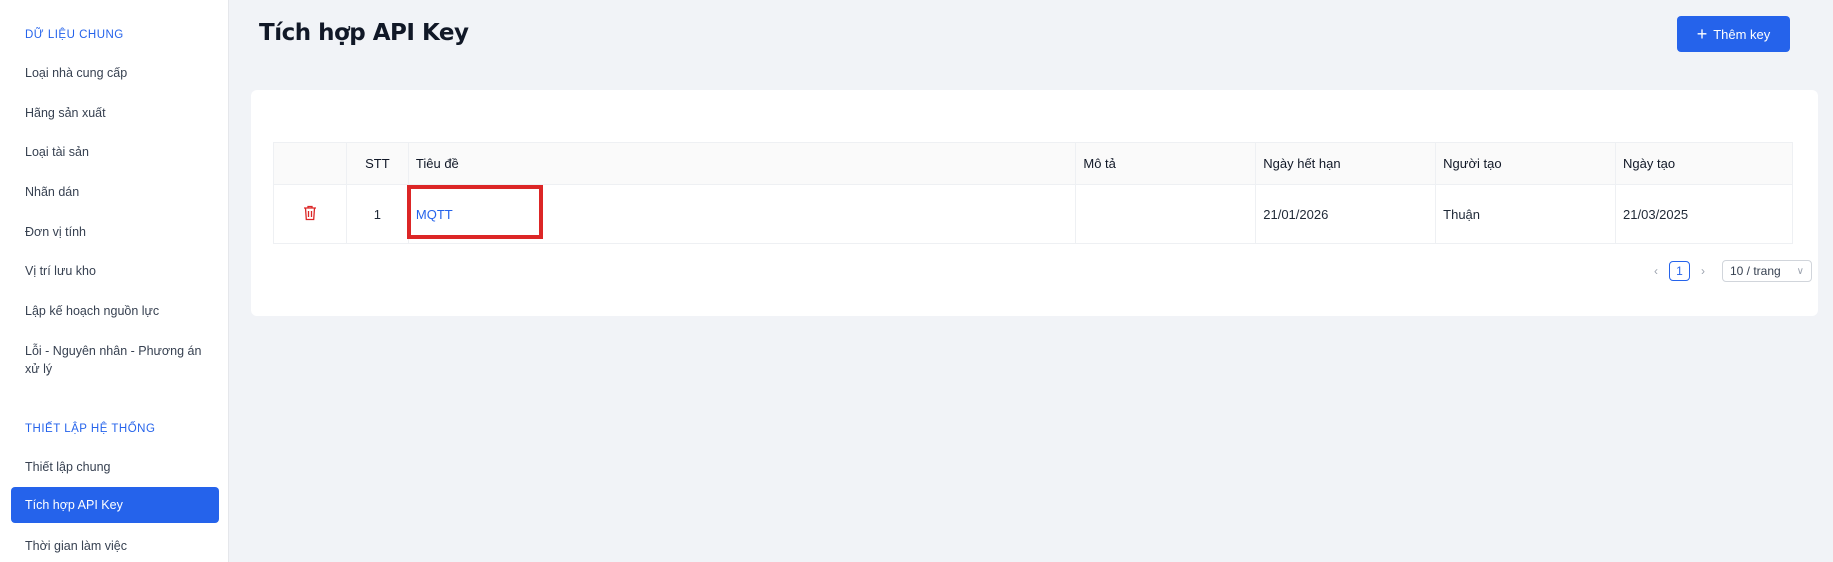  Describe the element at coordinates (1526, 163) in the screenshot. I see `column-header-creator: Người tạo` at that location.